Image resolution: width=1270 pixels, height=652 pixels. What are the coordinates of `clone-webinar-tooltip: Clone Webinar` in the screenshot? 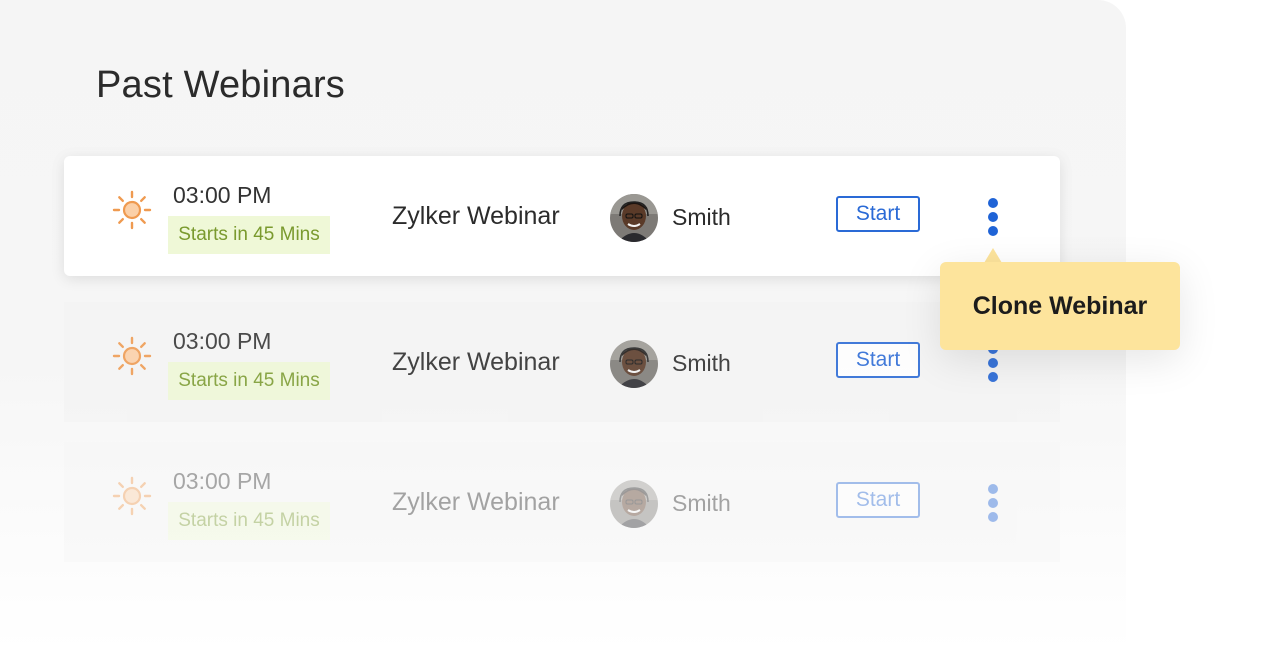 It's located at (1060, 306).